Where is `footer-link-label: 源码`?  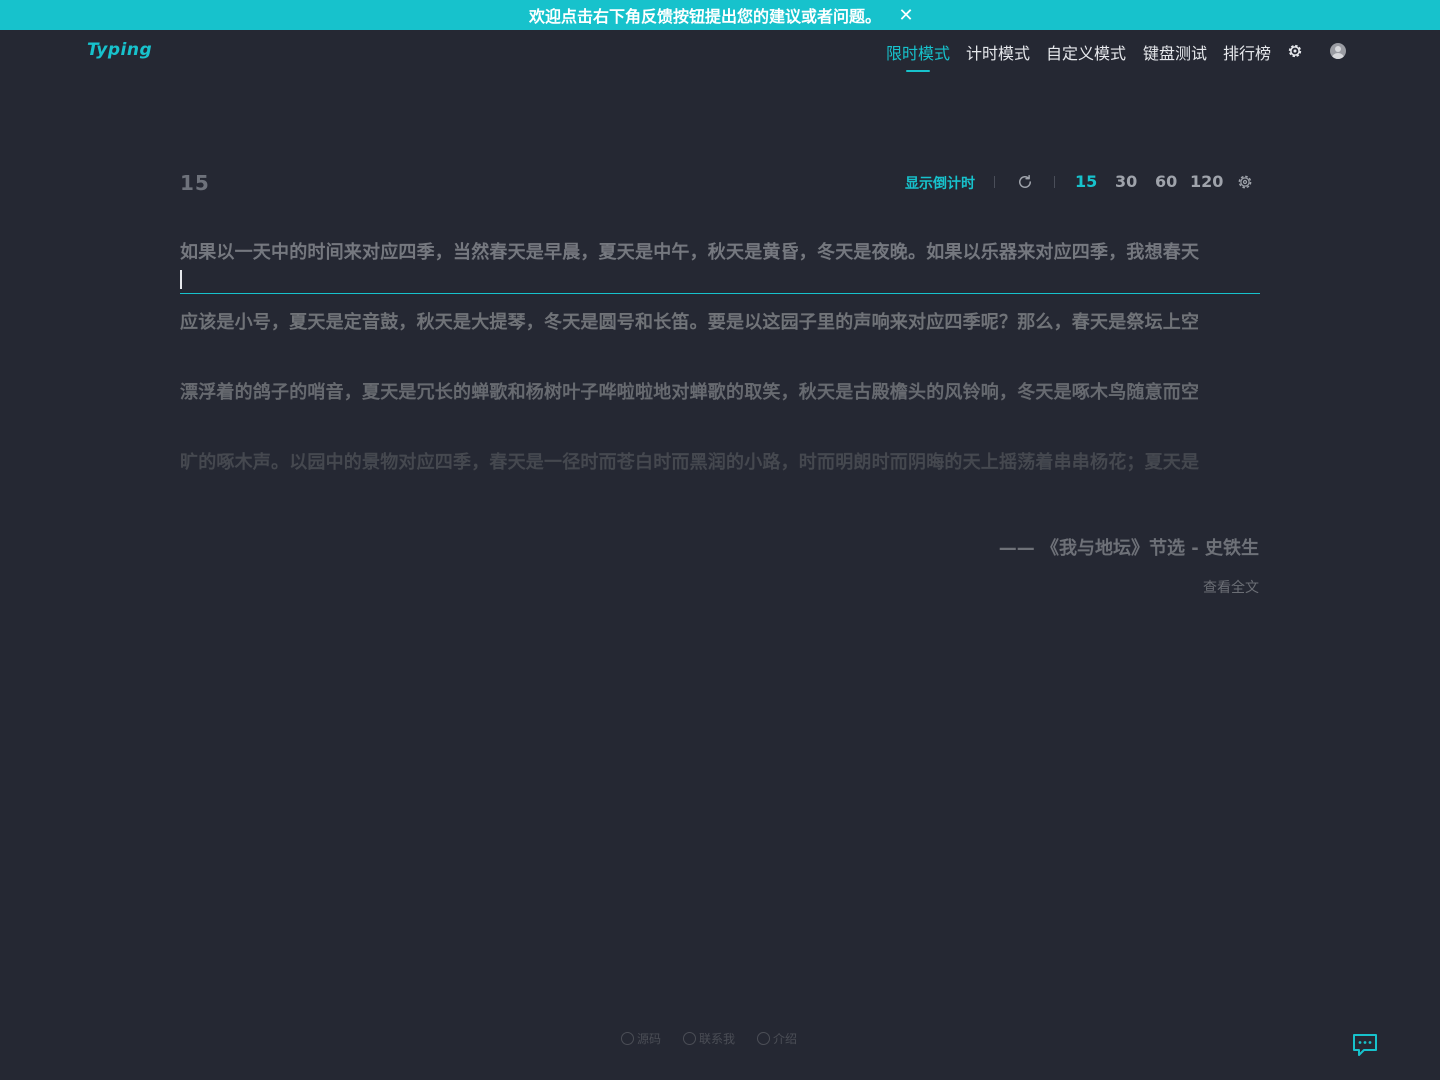
footer-link-label: 源码 is located at coordinates (649, 1039).